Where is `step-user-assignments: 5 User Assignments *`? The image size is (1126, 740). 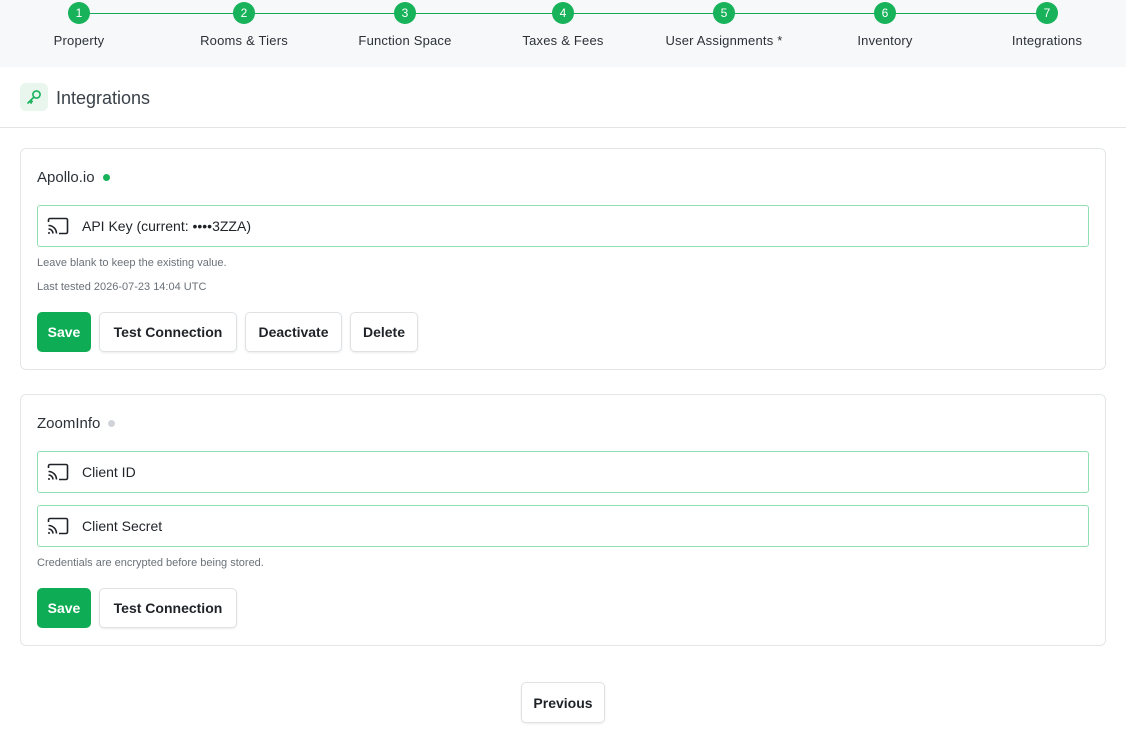 step-user-assignments: 5 User Assignments * is located at coordinates (724, 25).